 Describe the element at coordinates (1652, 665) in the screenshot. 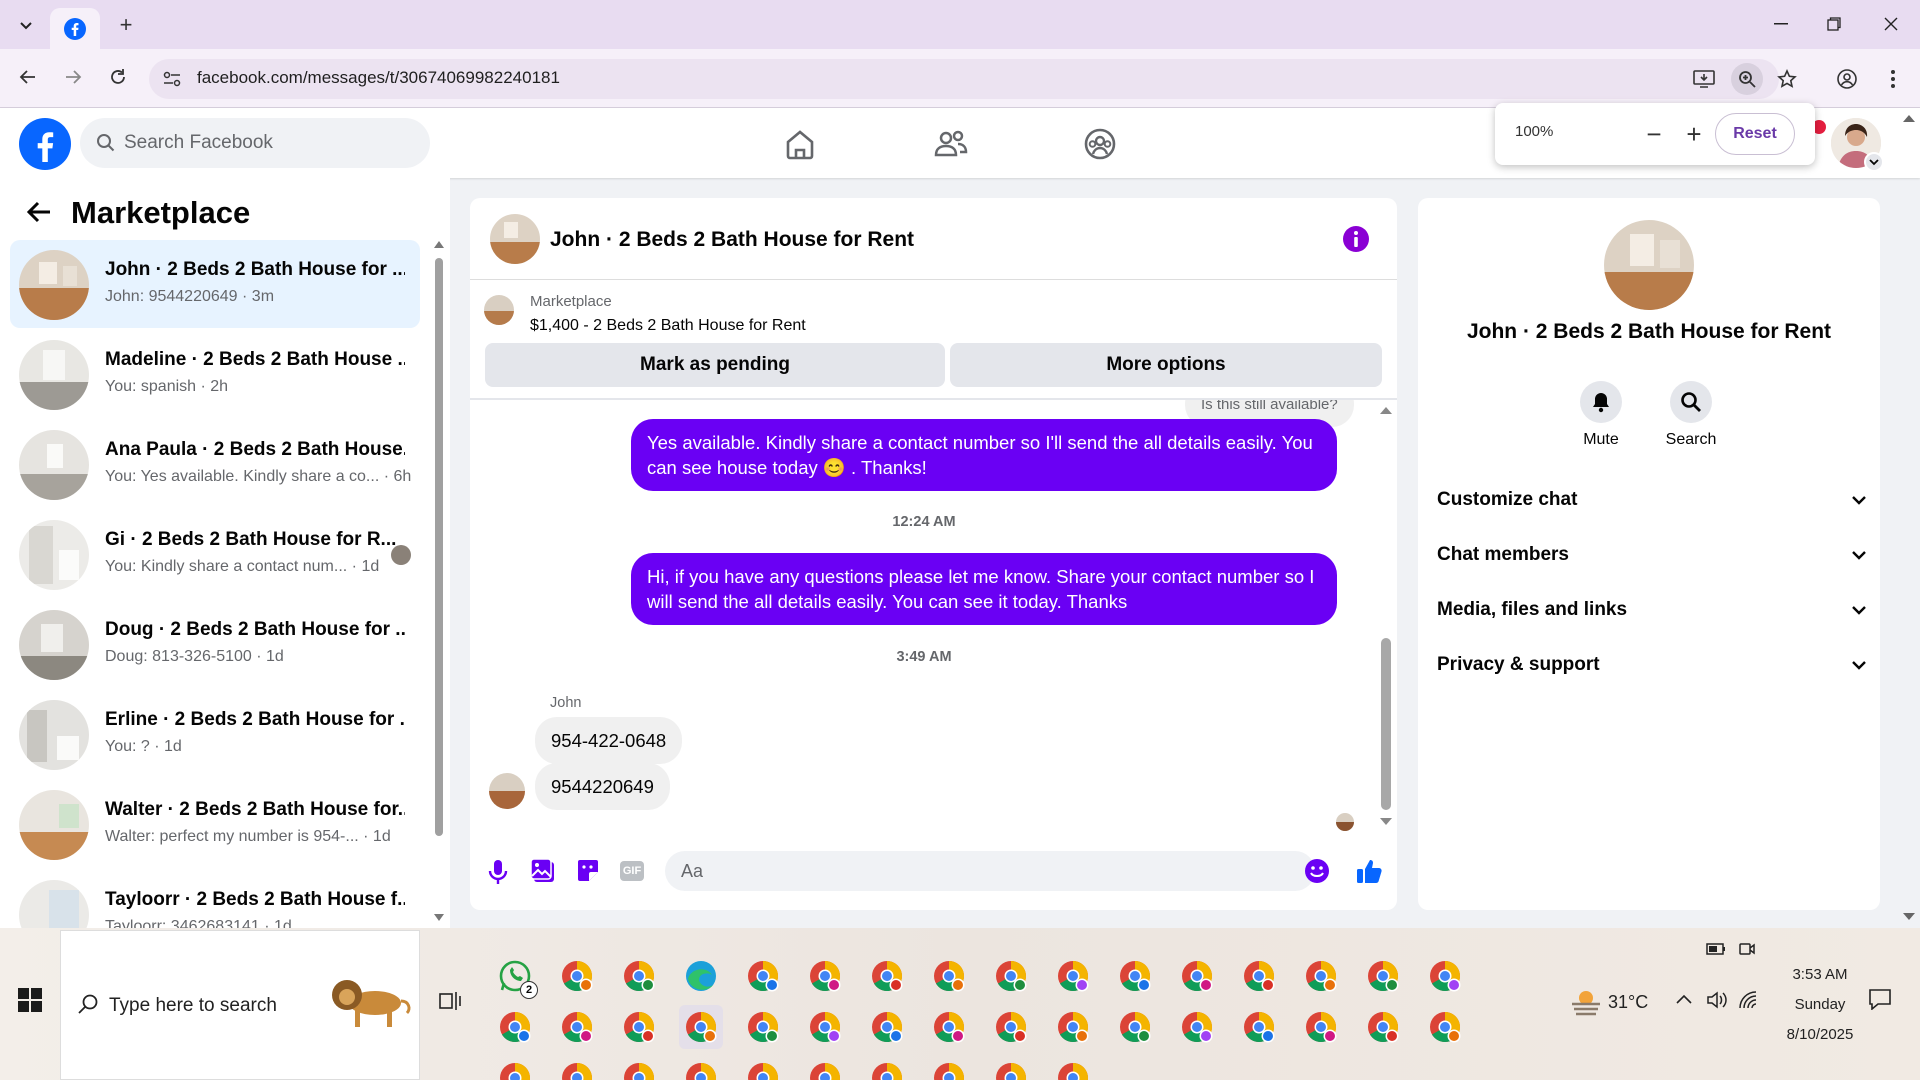

I see `privacy-support-section: Privacy & support` at that location.